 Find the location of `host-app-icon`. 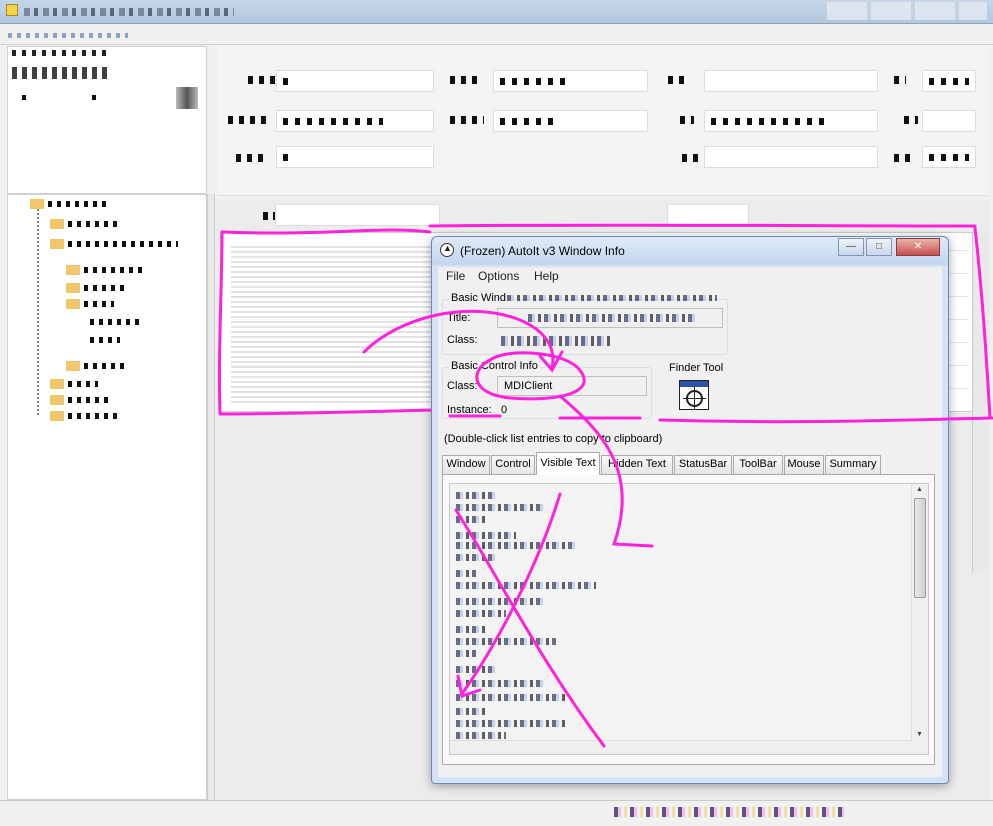

host-app-icon is located at coordinates (12, 10).